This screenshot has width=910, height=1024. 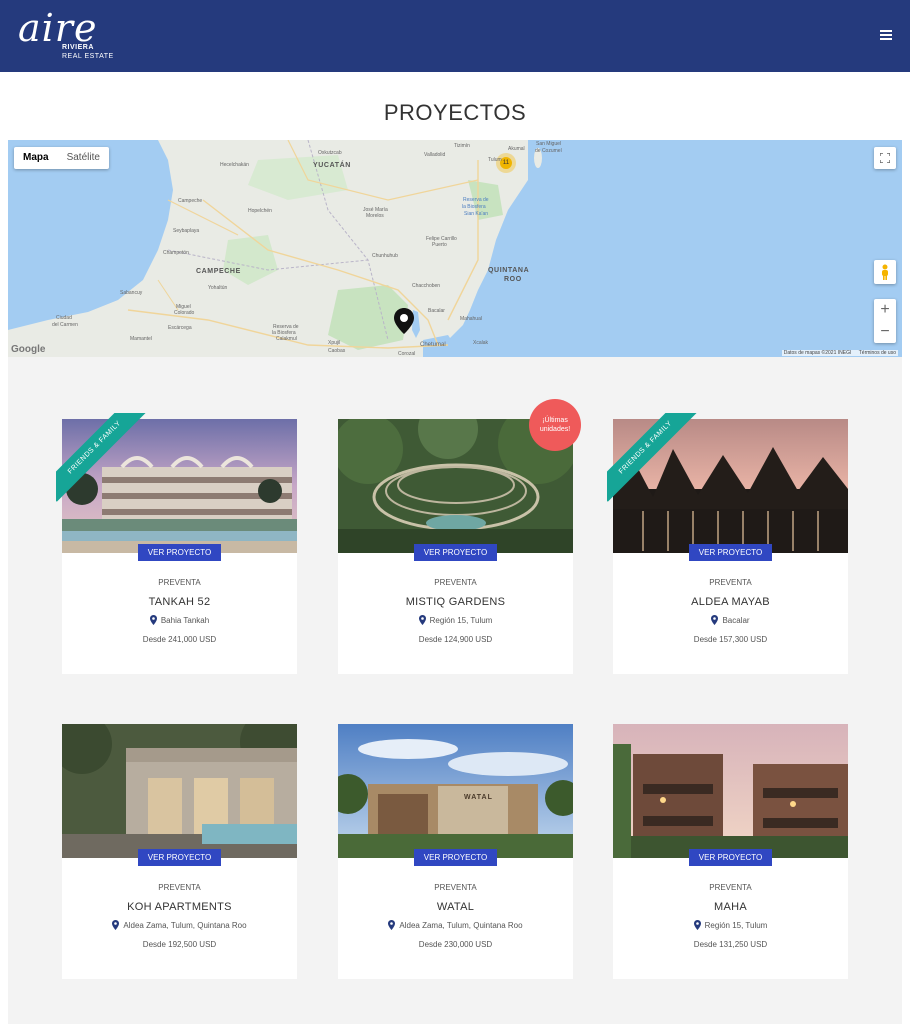 I want to click on project-location-text: Bacalar, so click(x=736, y=620).